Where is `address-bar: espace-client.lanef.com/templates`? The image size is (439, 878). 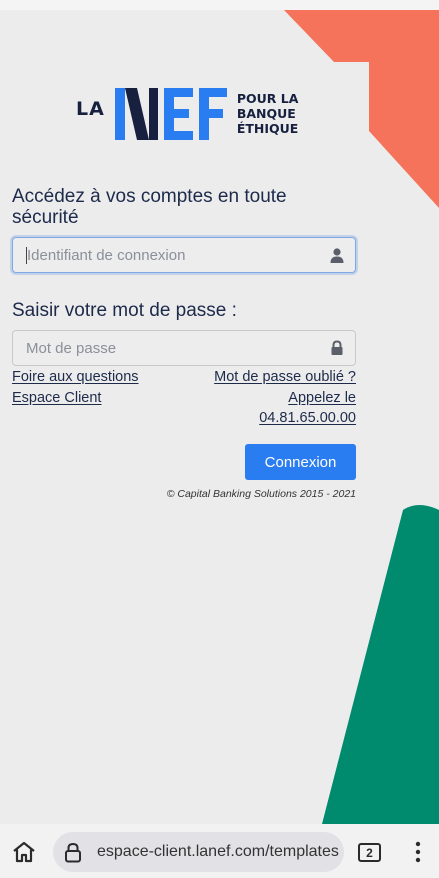 address-bar: espace-client.lanef.com/templates is located at coordinates (198, 852).